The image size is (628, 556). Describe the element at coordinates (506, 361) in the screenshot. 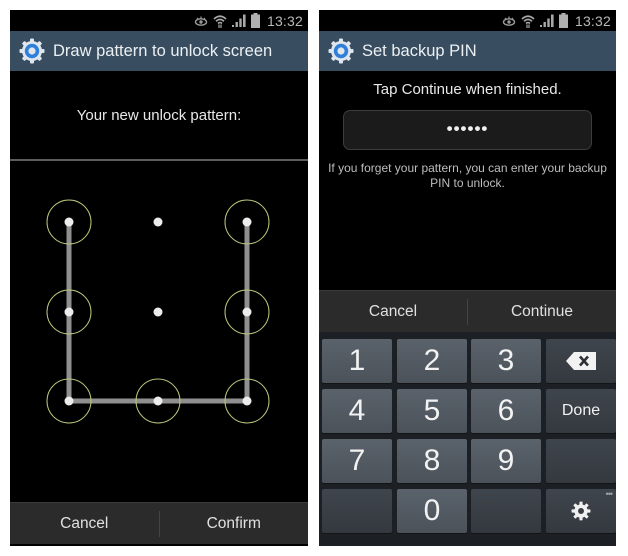

I see `key-3: 3` at that location.